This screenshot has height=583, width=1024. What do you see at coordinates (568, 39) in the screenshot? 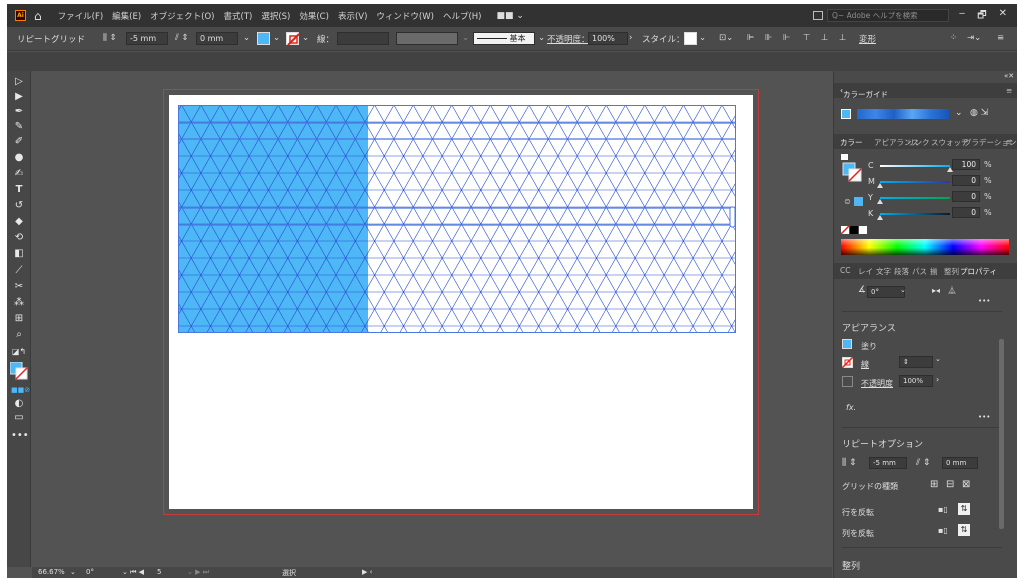
I see `opacity-label: 不透明度：` at bounding box center [568, 39].